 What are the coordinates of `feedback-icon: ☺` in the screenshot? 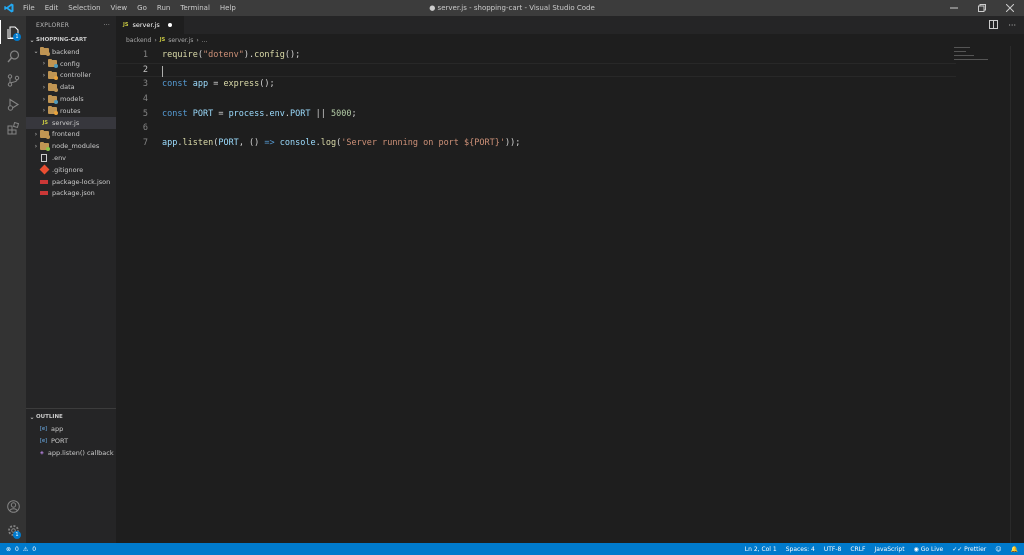 It's located at (998, 549).